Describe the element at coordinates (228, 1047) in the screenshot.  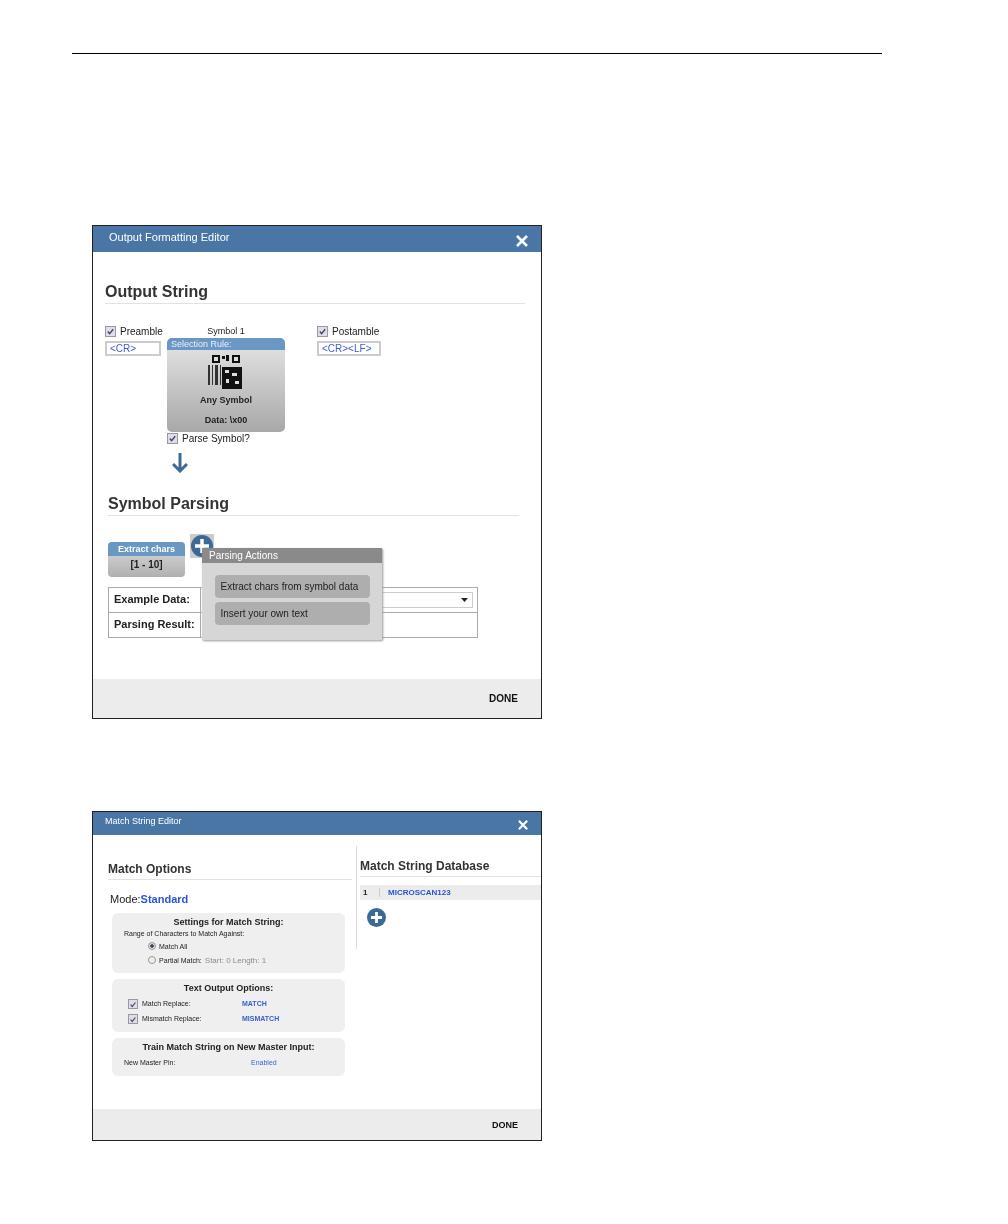
I see `panel-title: Train Match String on New Master Input:` at that location.